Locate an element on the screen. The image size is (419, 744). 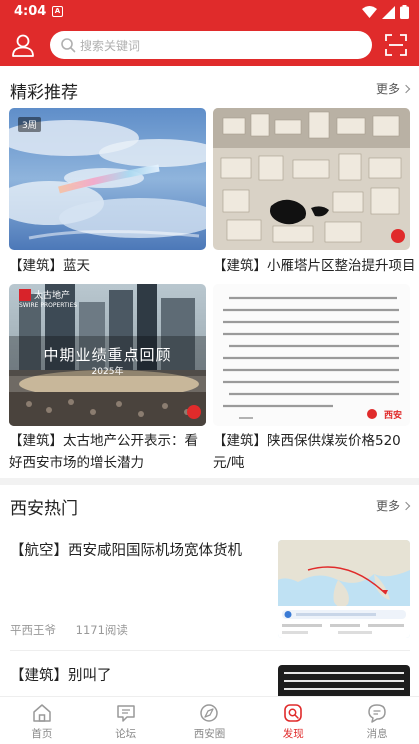
nav-home: 首页 is located at coordinates (42, 720).